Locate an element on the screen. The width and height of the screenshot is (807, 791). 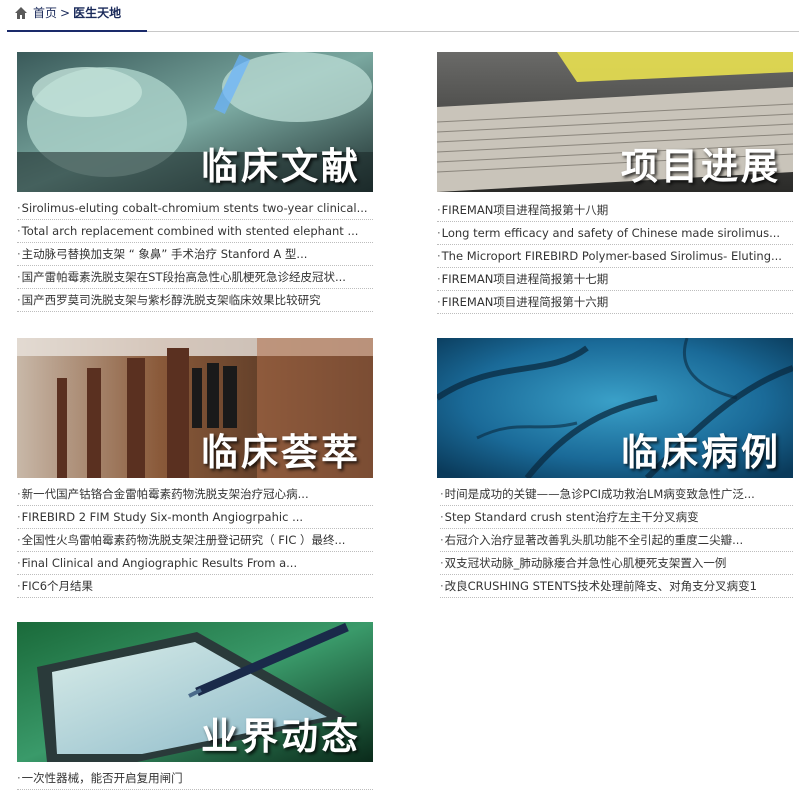
list-item-link: 一次性器械，能否开启复用闸门 is located at coordinates (102, 778).